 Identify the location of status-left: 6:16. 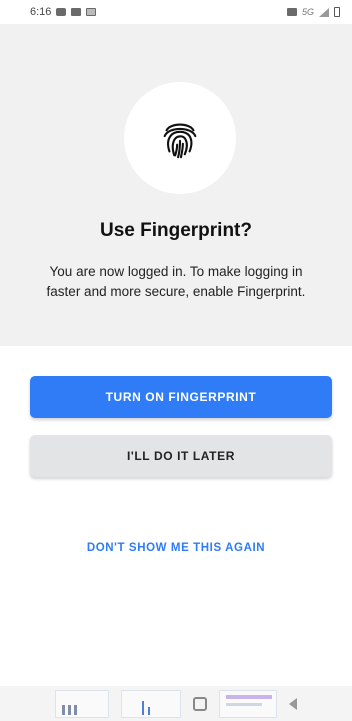
(63, 12).